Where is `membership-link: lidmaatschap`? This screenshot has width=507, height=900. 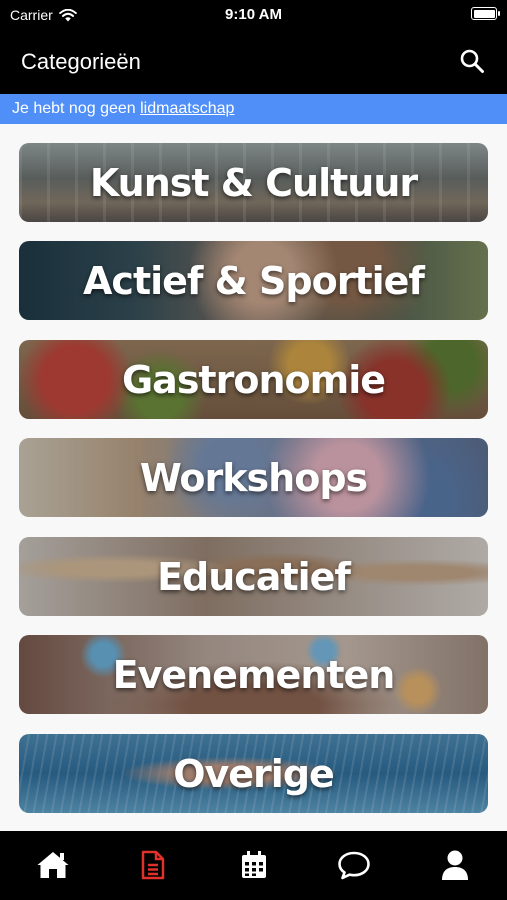 membership-link: lidmaatschap is located at coordinates (187, 108).